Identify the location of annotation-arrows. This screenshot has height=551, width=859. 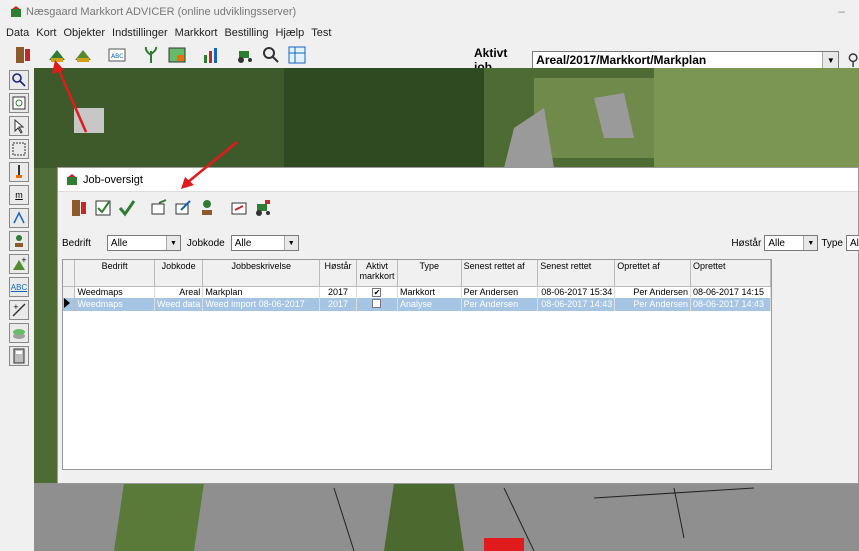
(145, 124).